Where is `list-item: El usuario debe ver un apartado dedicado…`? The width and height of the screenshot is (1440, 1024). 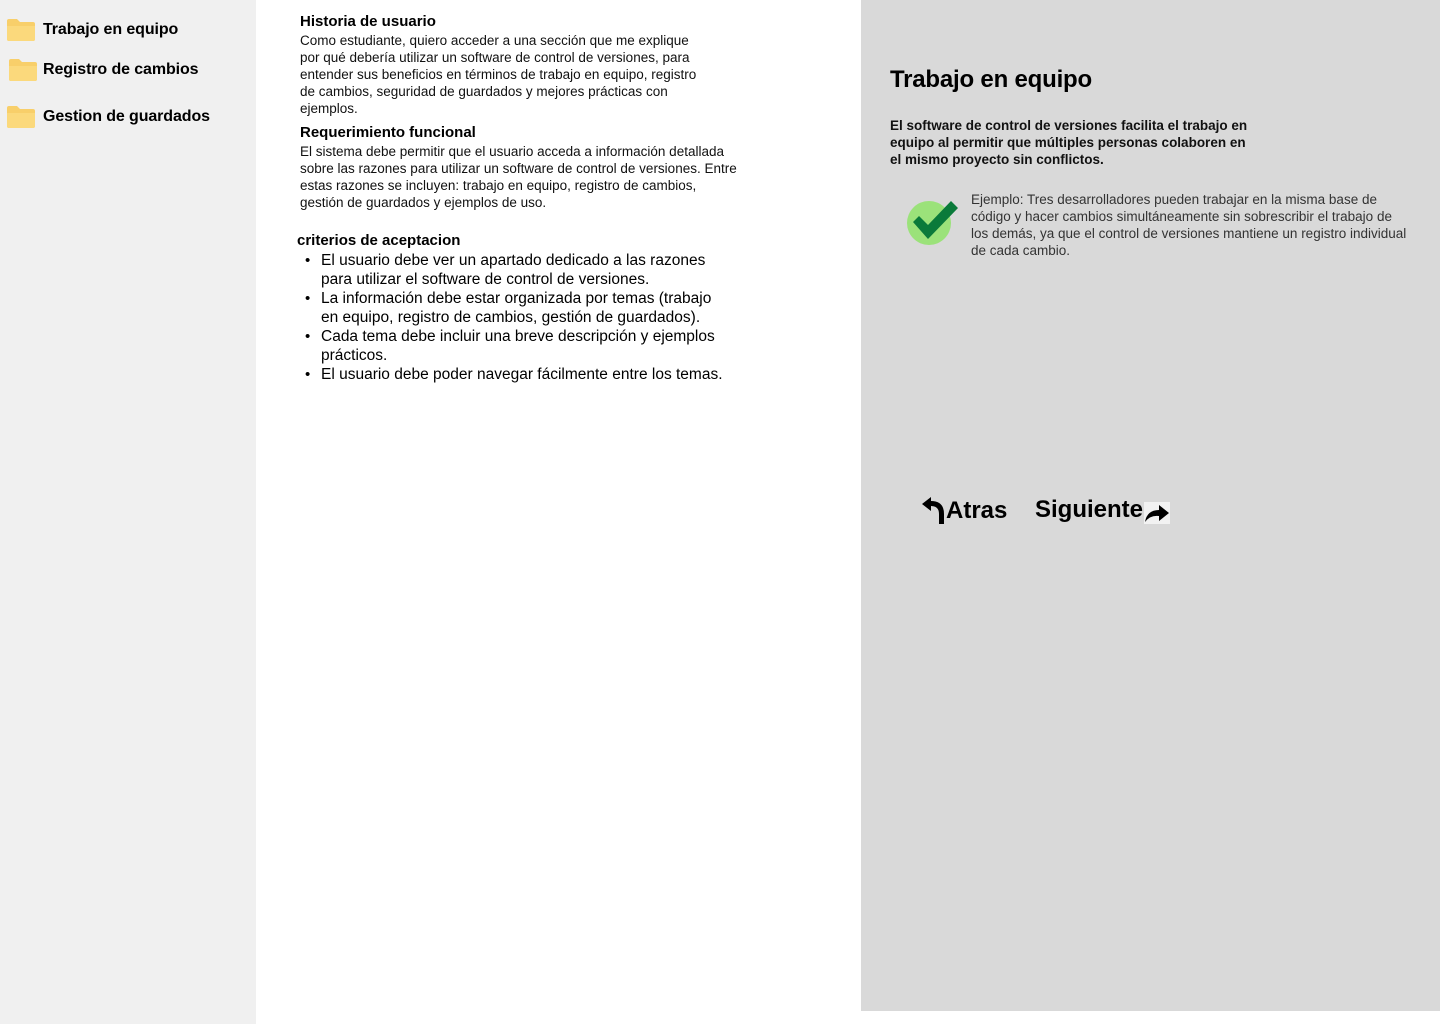 list-item: El usuario debe ver un apartado dedicado… is located at coordinates (518, 270).